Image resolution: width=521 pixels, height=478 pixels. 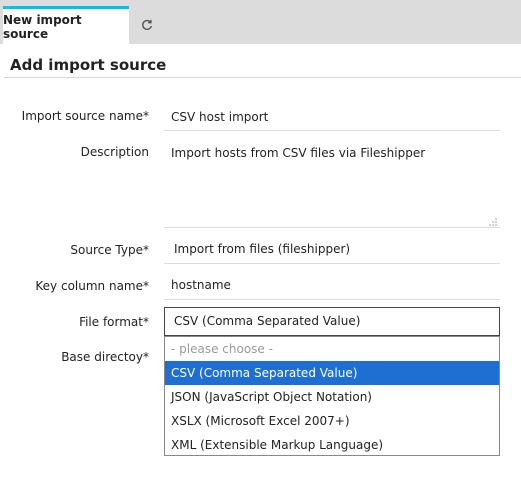 What do you see at coordinates (332, 117) in the screenshot?
I see `import-source-name-input: CSV host import` at bounding box center [332, 117].